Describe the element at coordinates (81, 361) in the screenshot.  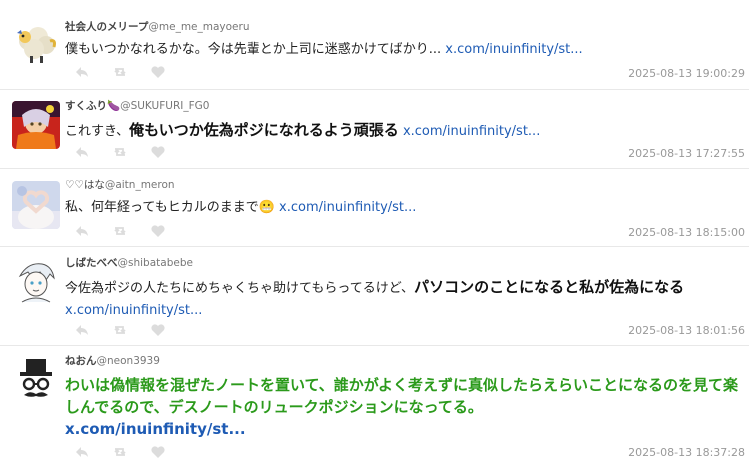
I see `display-name: ねおん` at that location.